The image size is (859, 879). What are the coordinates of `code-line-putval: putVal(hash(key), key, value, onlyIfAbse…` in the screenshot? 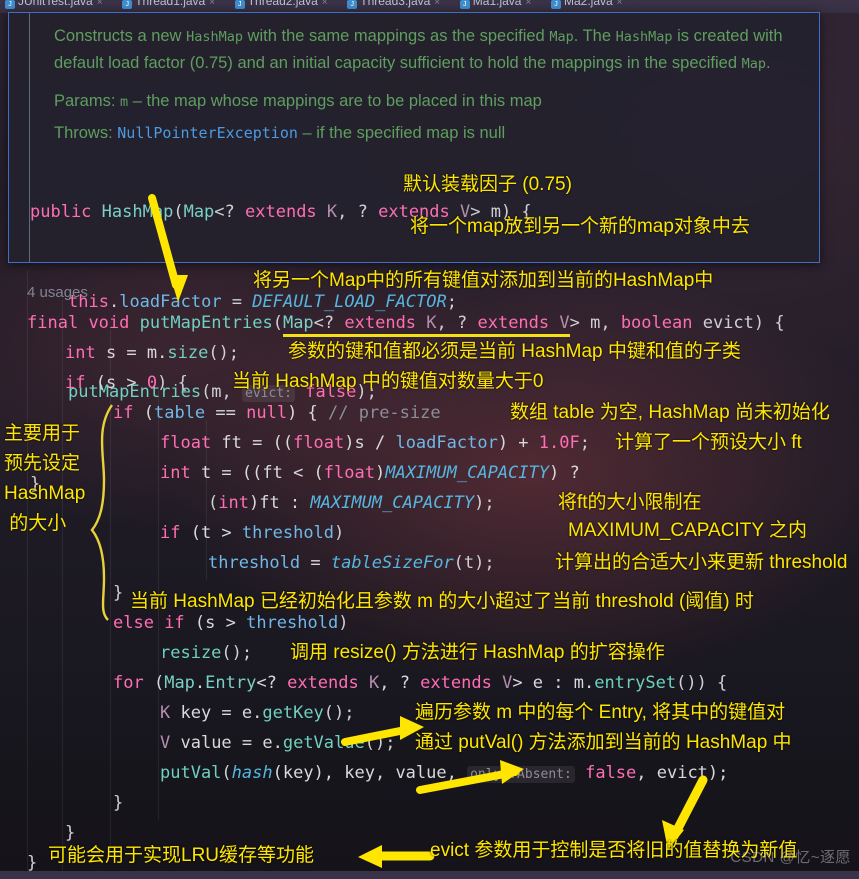 It's located at (509, 773).